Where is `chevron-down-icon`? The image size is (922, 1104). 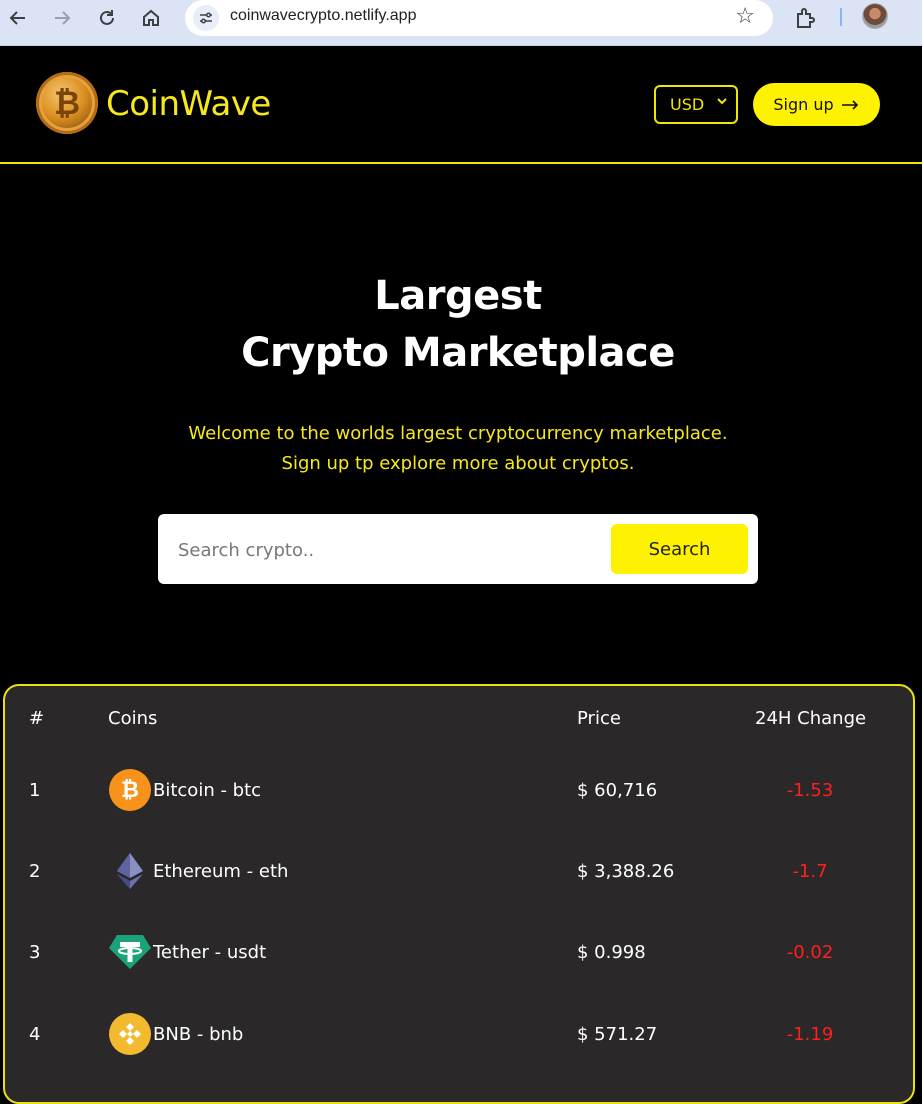
chevron-down-icon is located at coordinates (722, 103).